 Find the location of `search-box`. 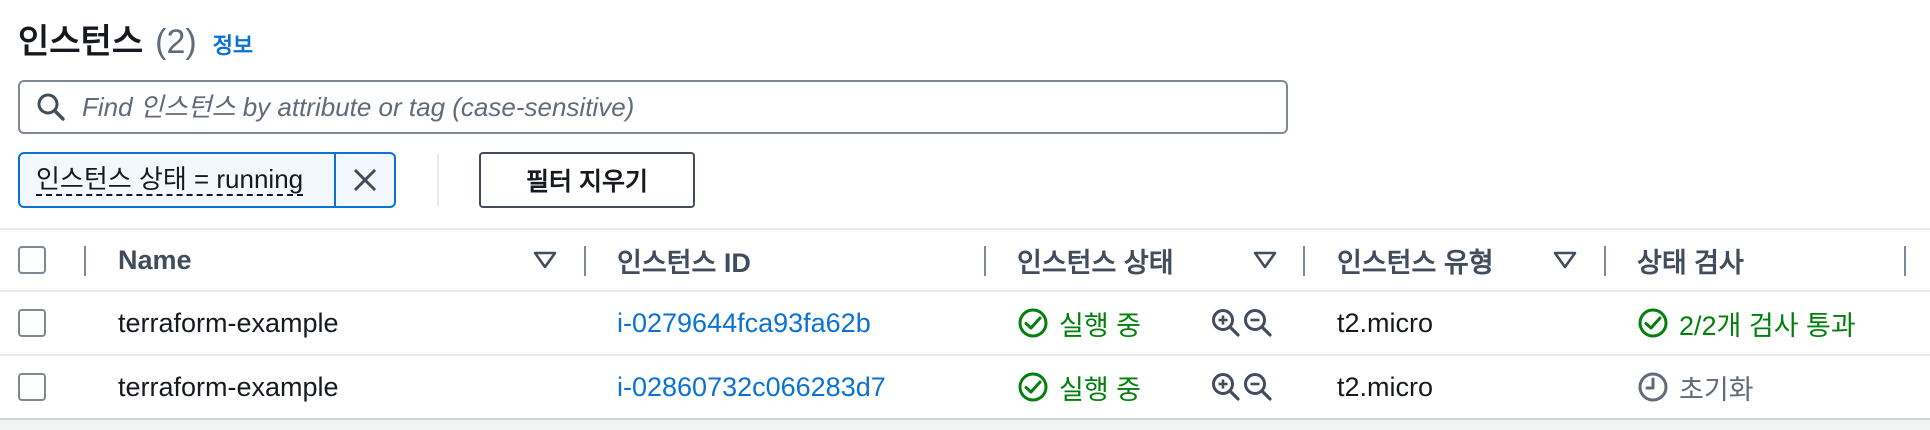

search-box is located at coordinates (653, 107).